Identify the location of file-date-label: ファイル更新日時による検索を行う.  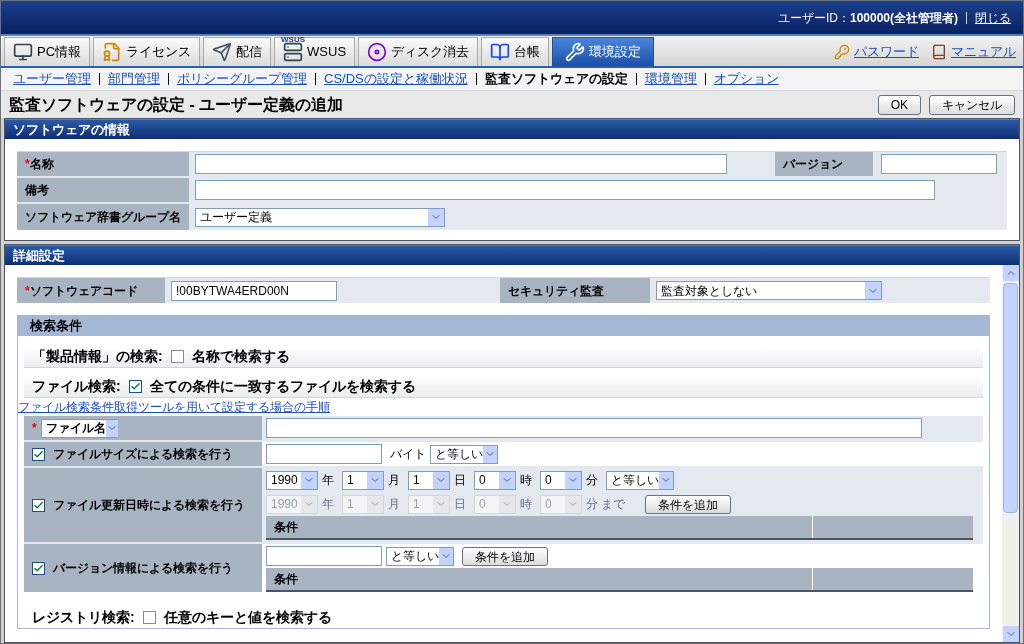
(149, 505).